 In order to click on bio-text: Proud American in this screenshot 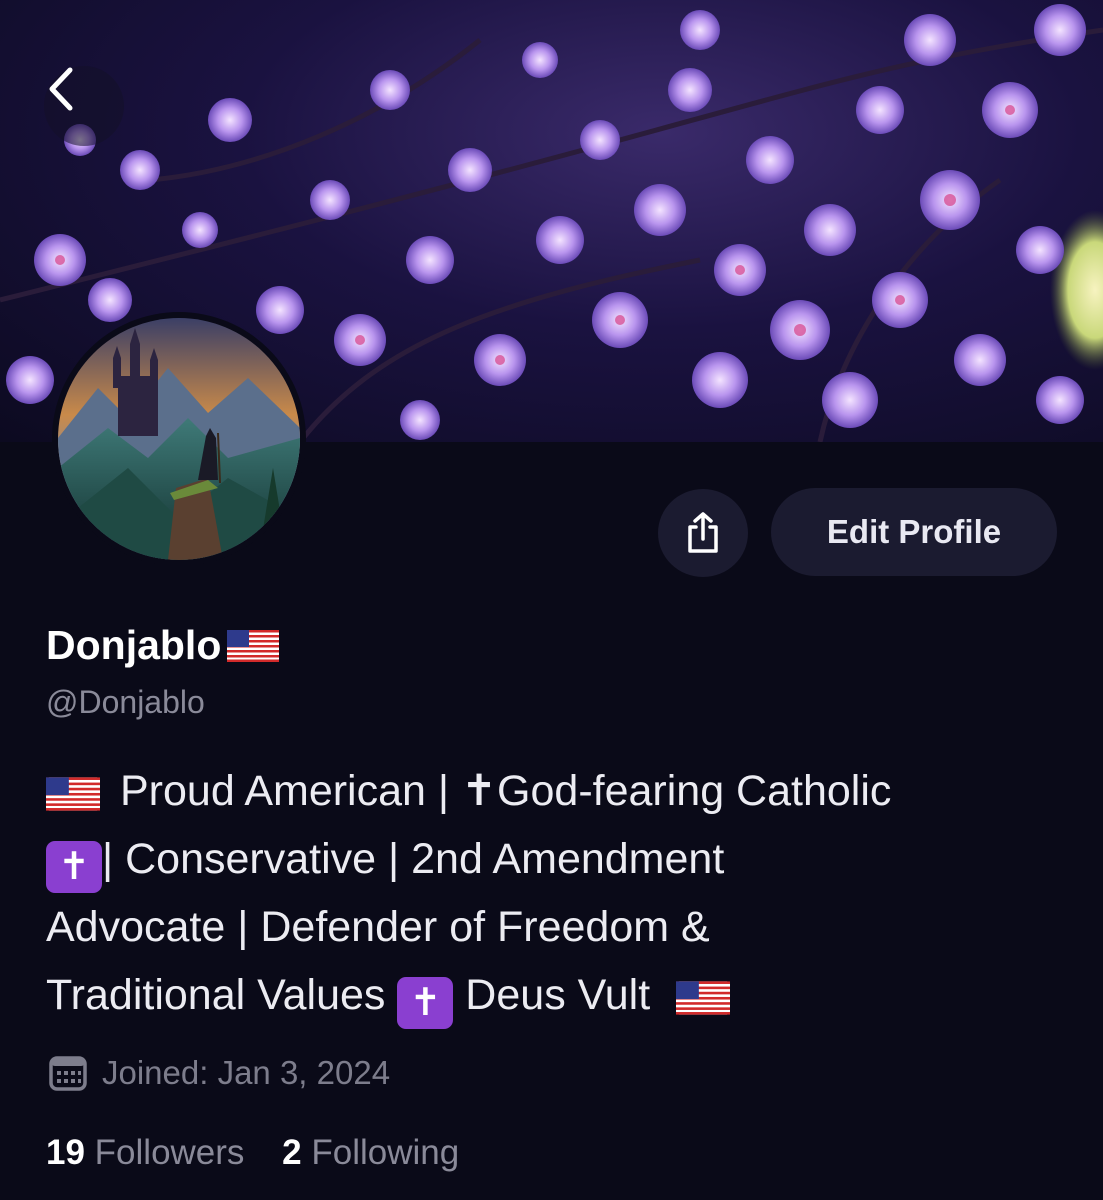, I will do `click(279, 791)`.